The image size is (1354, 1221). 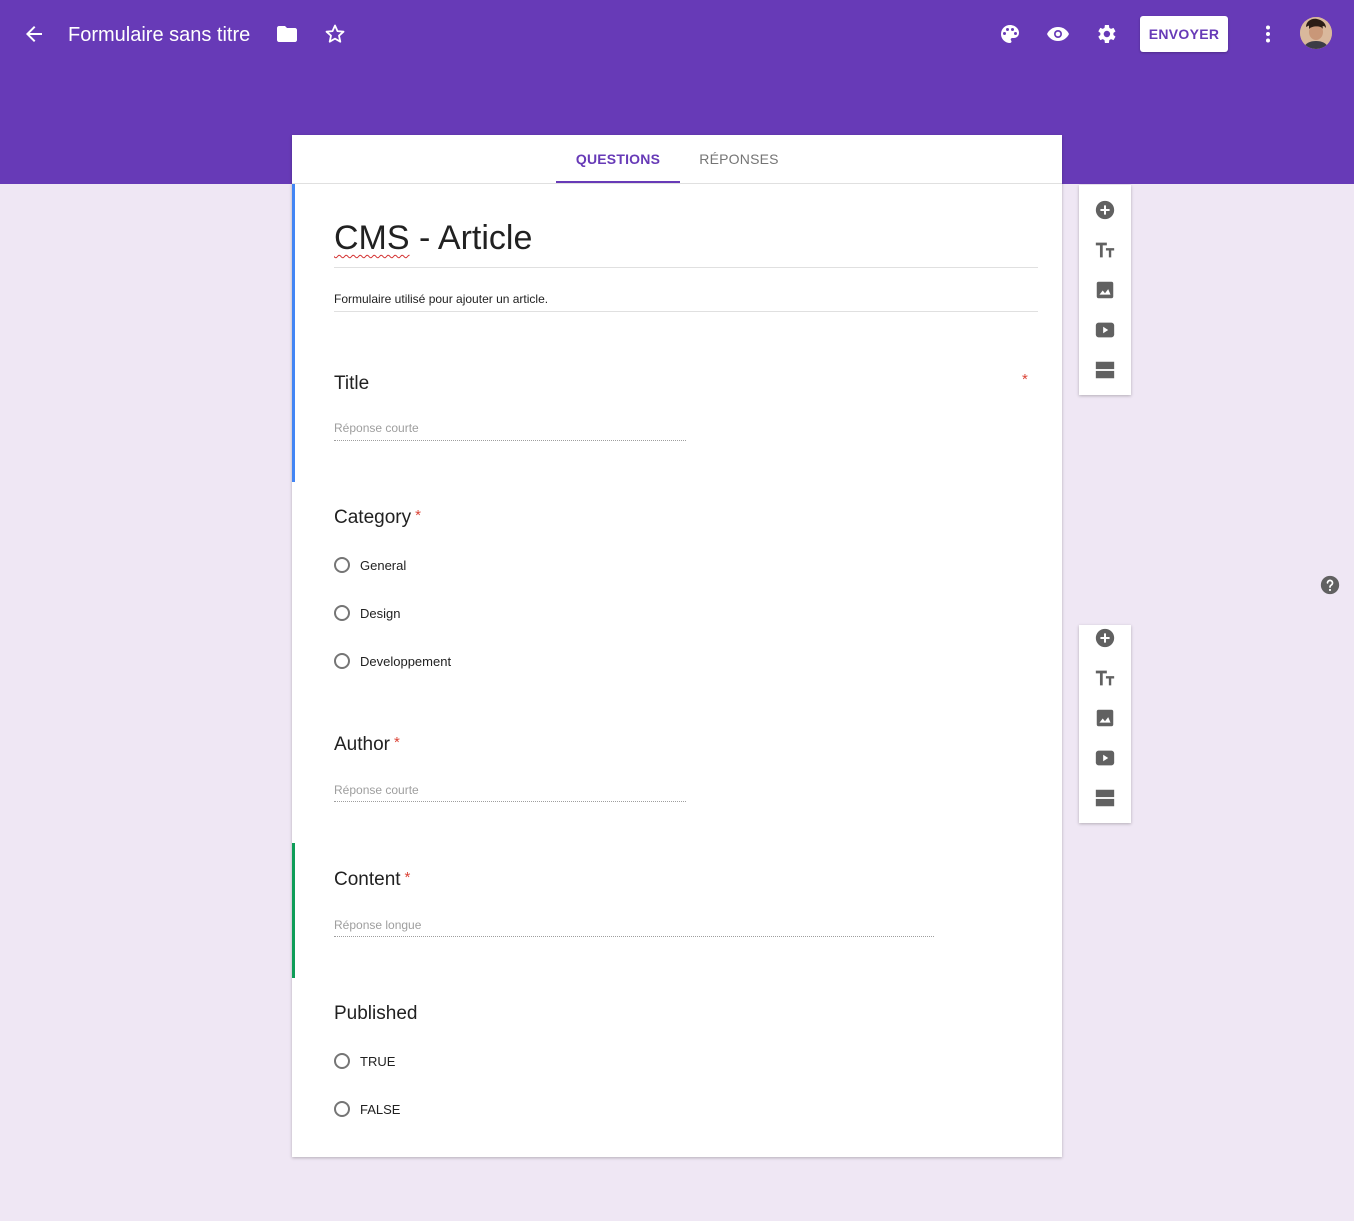 I want to click on question-title-content: Content *, so click(x=372, y=880).